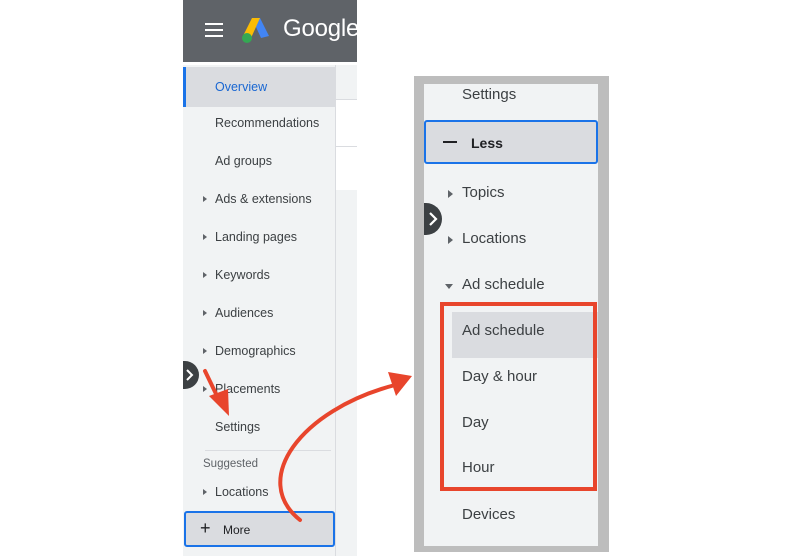 The image size is (800, 556). I want to click on nav-item-landing-pages: Landing pages, so click(259, 238).